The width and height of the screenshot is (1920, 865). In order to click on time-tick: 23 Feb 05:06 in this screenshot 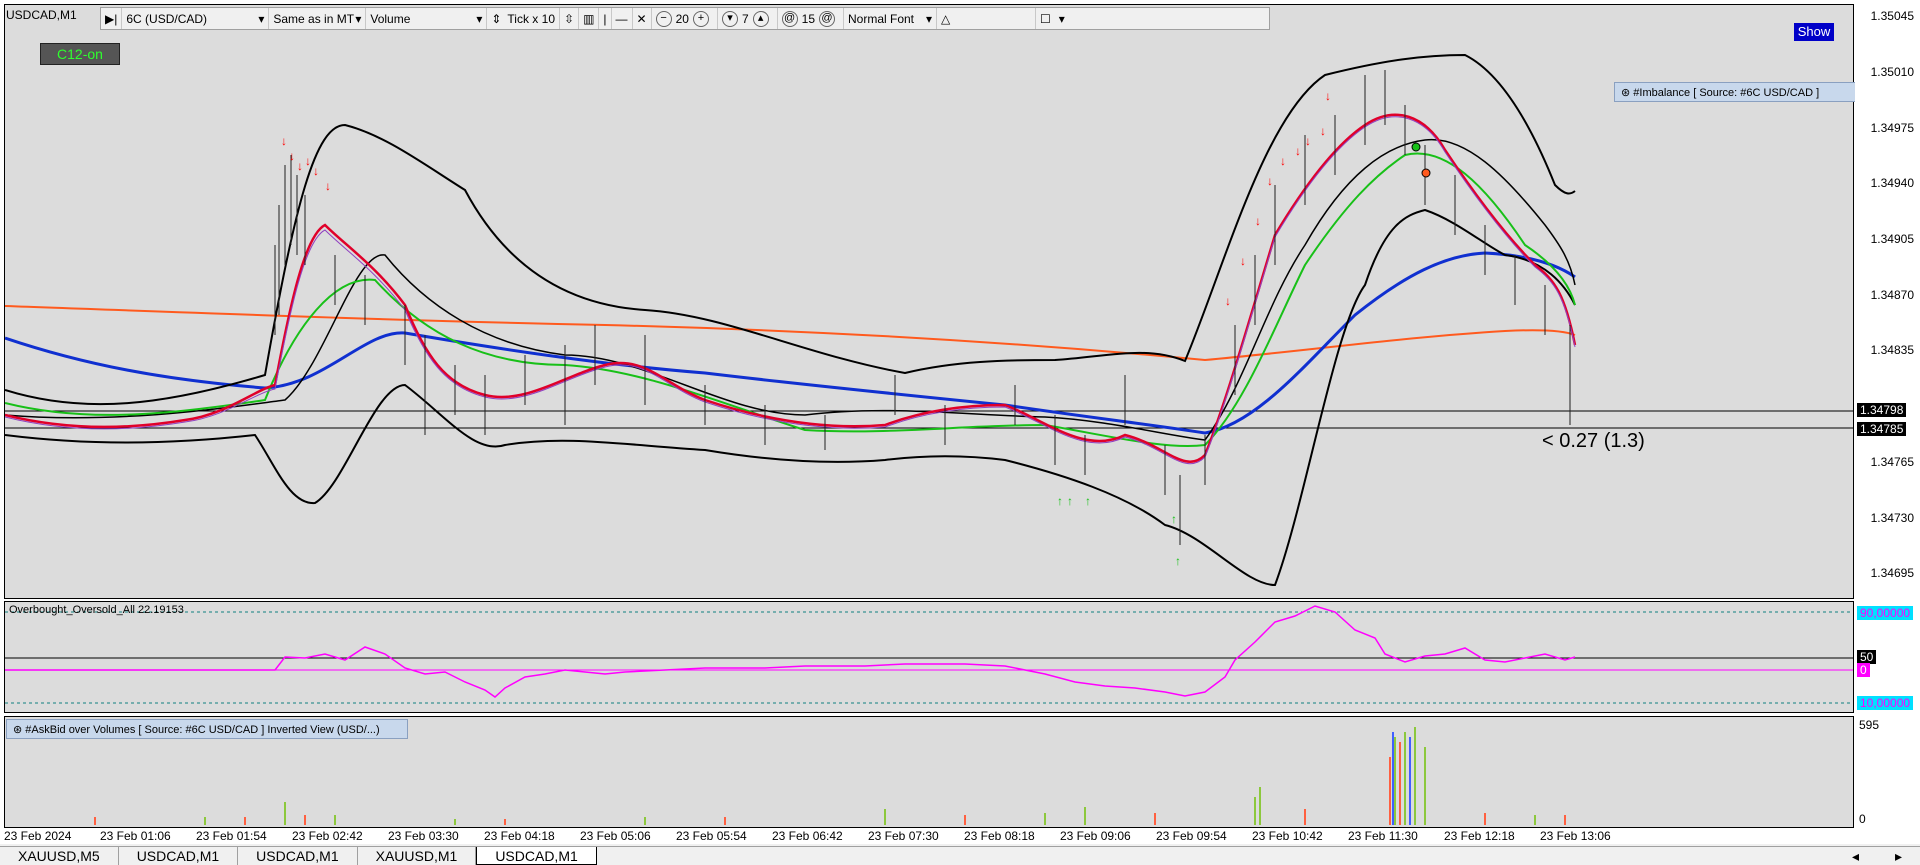, I will do `click(615, 836)`.